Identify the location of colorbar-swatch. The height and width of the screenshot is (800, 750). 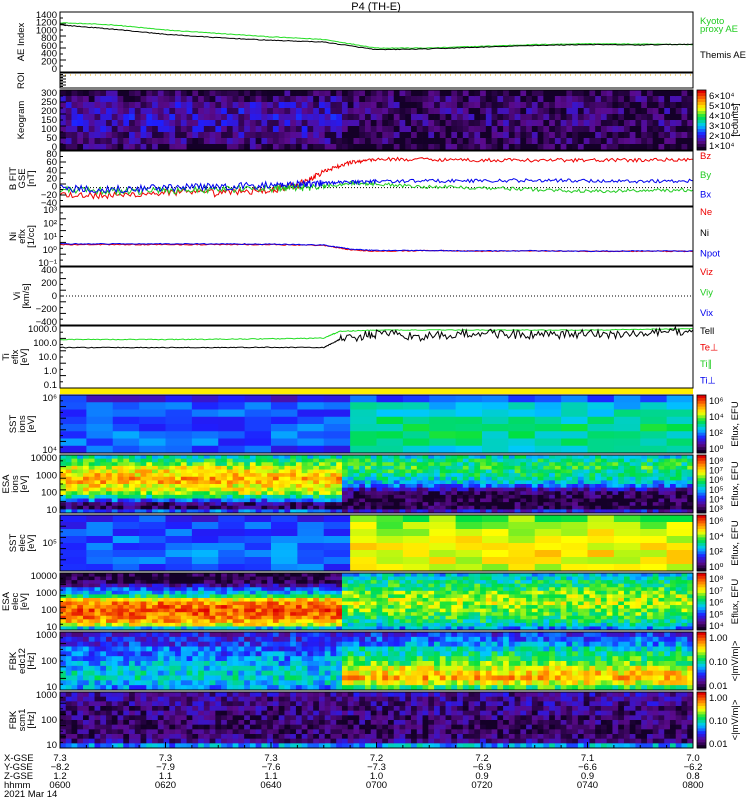
(701, 491).